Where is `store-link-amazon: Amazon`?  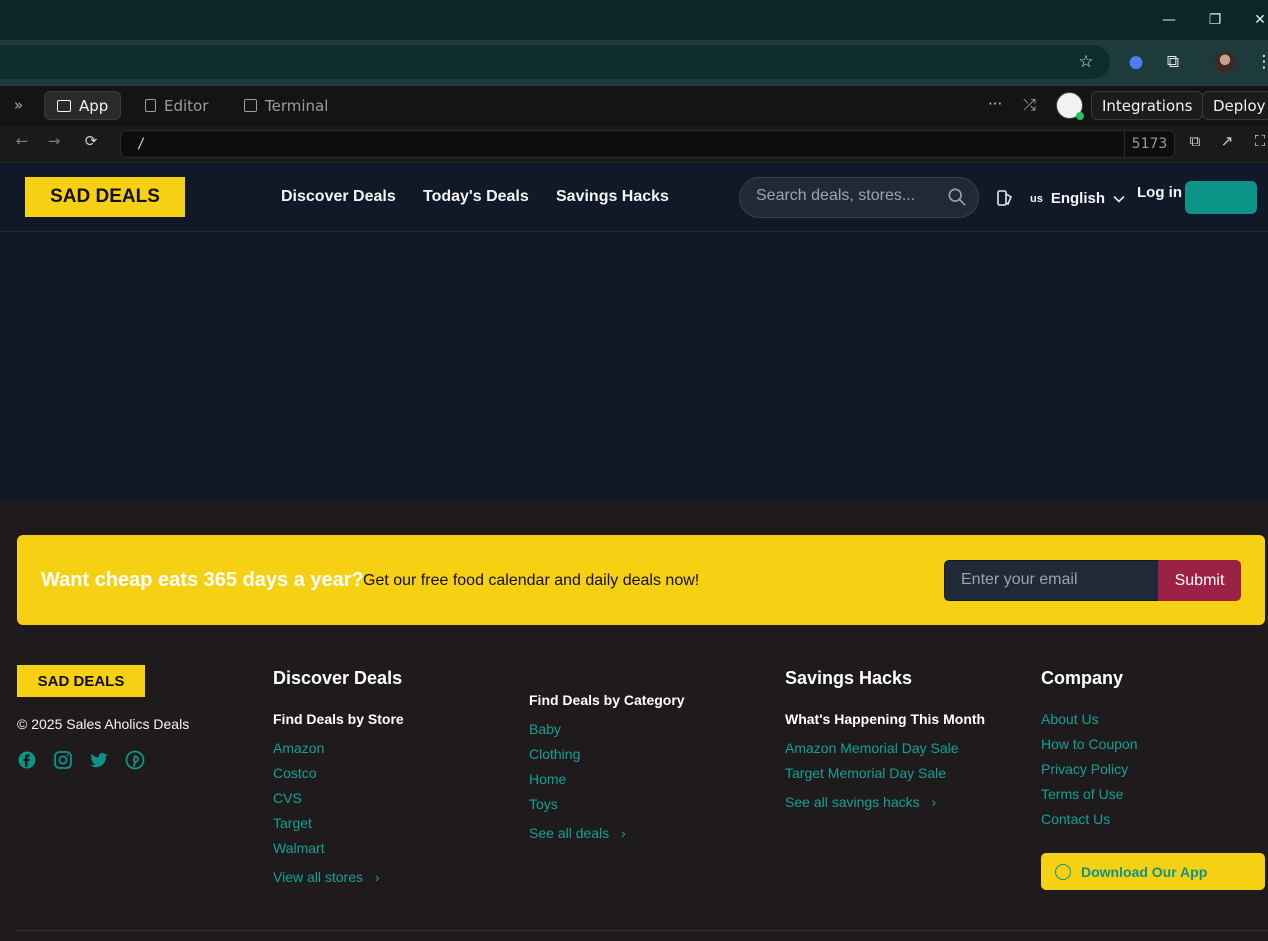
store-link-amazon: Amazon is located at coordinates (298, 748).